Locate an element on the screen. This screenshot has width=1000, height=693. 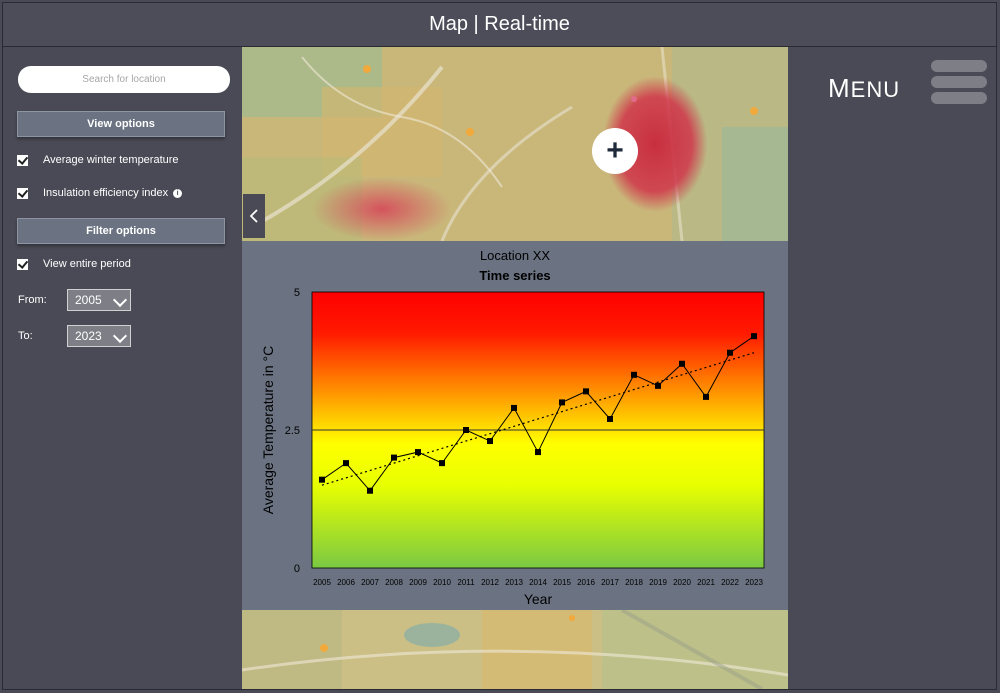
to-year-value: 2023 is located at coordinates (88, 336).